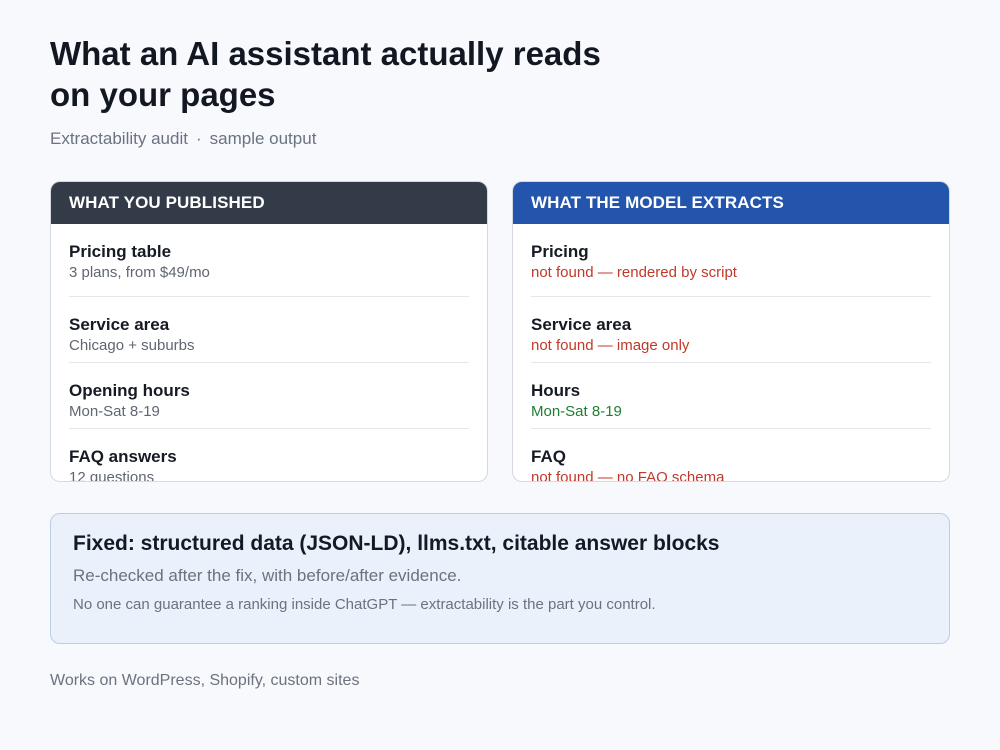 The height and width of the screenshot is (750, 1000). Describe the element at coordinates (129, 390) in the screenshot. I see `row-label: Opening hours` at that location.